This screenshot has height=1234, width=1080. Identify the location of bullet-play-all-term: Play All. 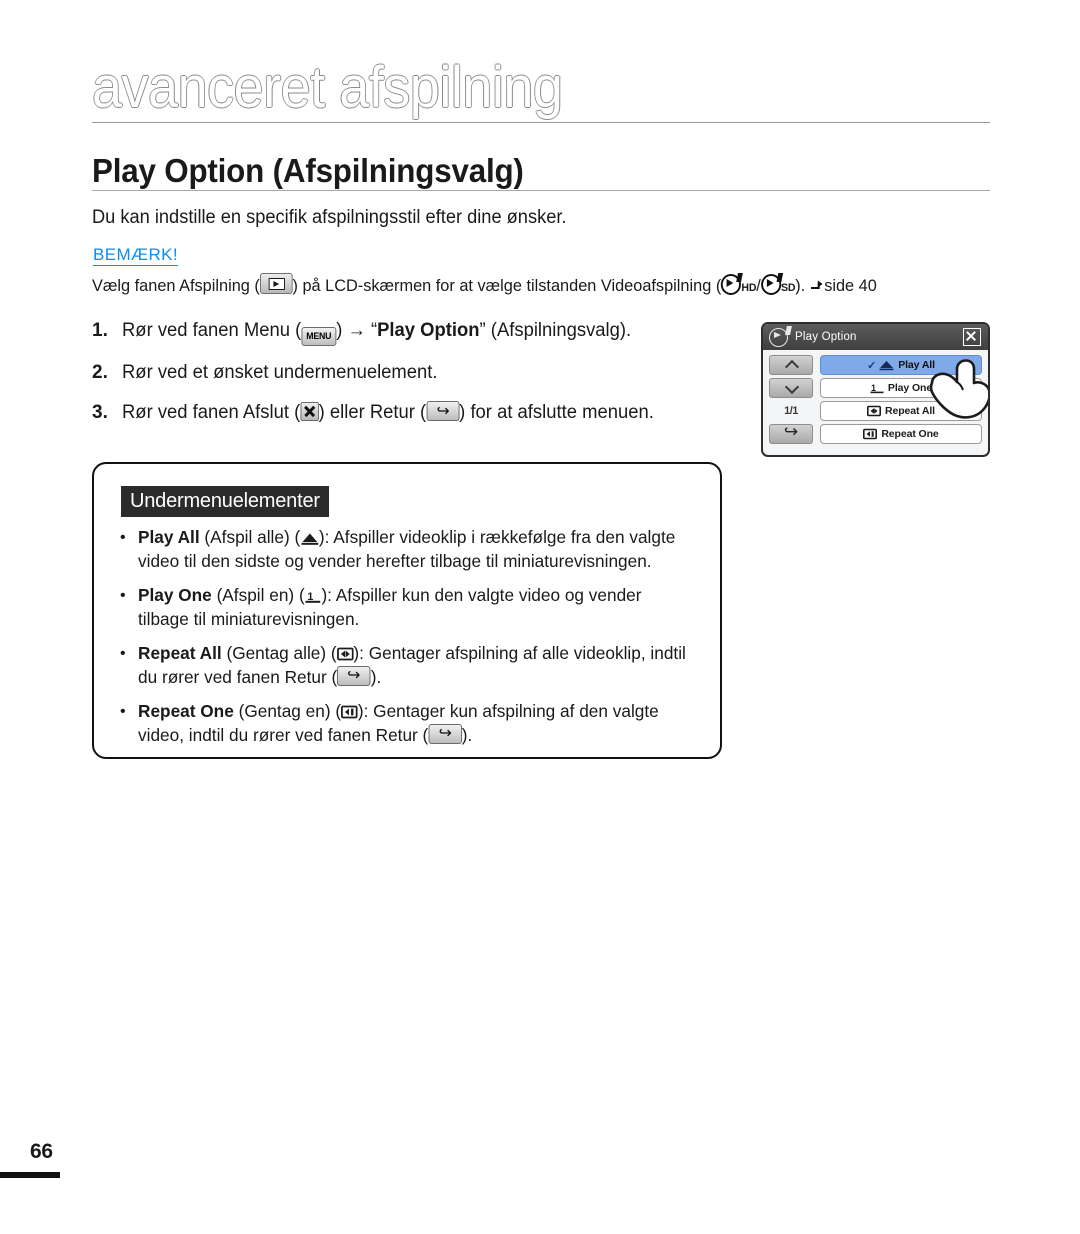
(169, 537).